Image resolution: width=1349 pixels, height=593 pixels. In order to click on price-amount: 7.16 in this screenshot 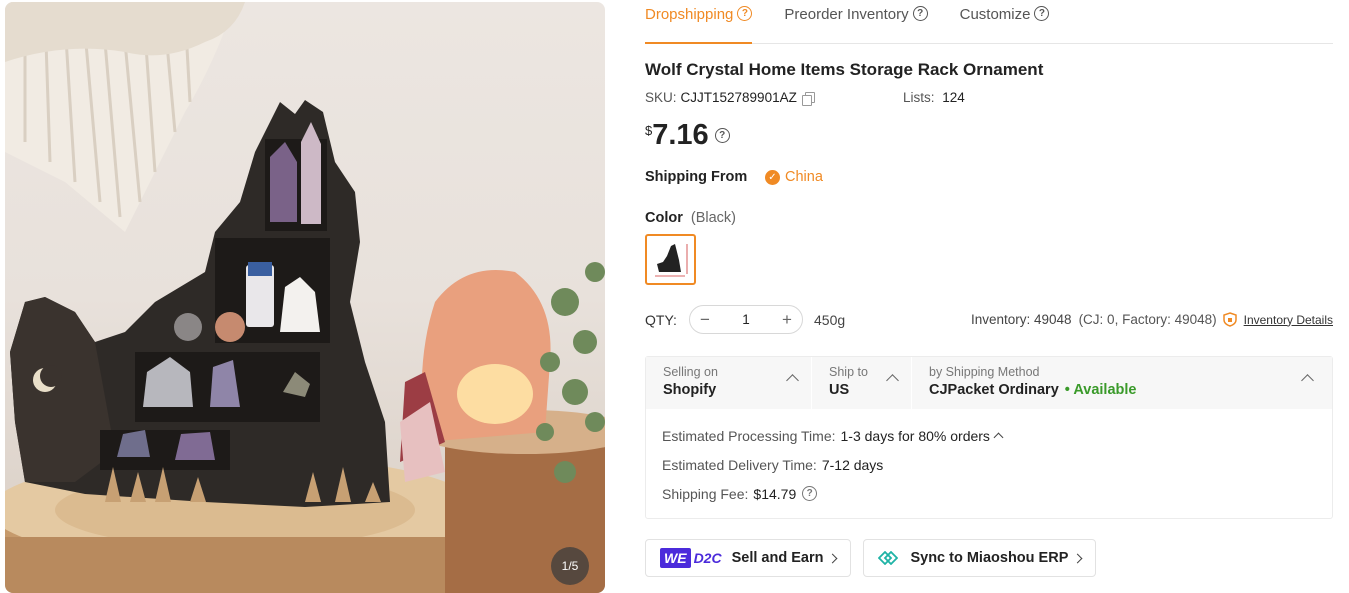, I will do `click(680, 135)`.